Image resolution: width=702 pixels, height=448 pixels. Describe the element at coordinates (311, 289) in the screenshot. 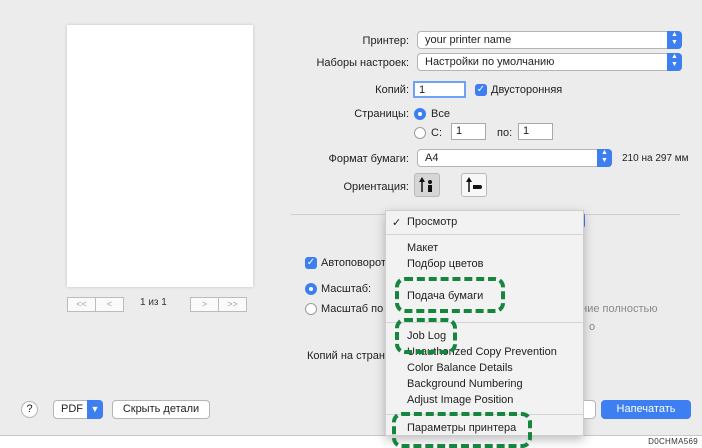

I see `scale-radio` at that location.